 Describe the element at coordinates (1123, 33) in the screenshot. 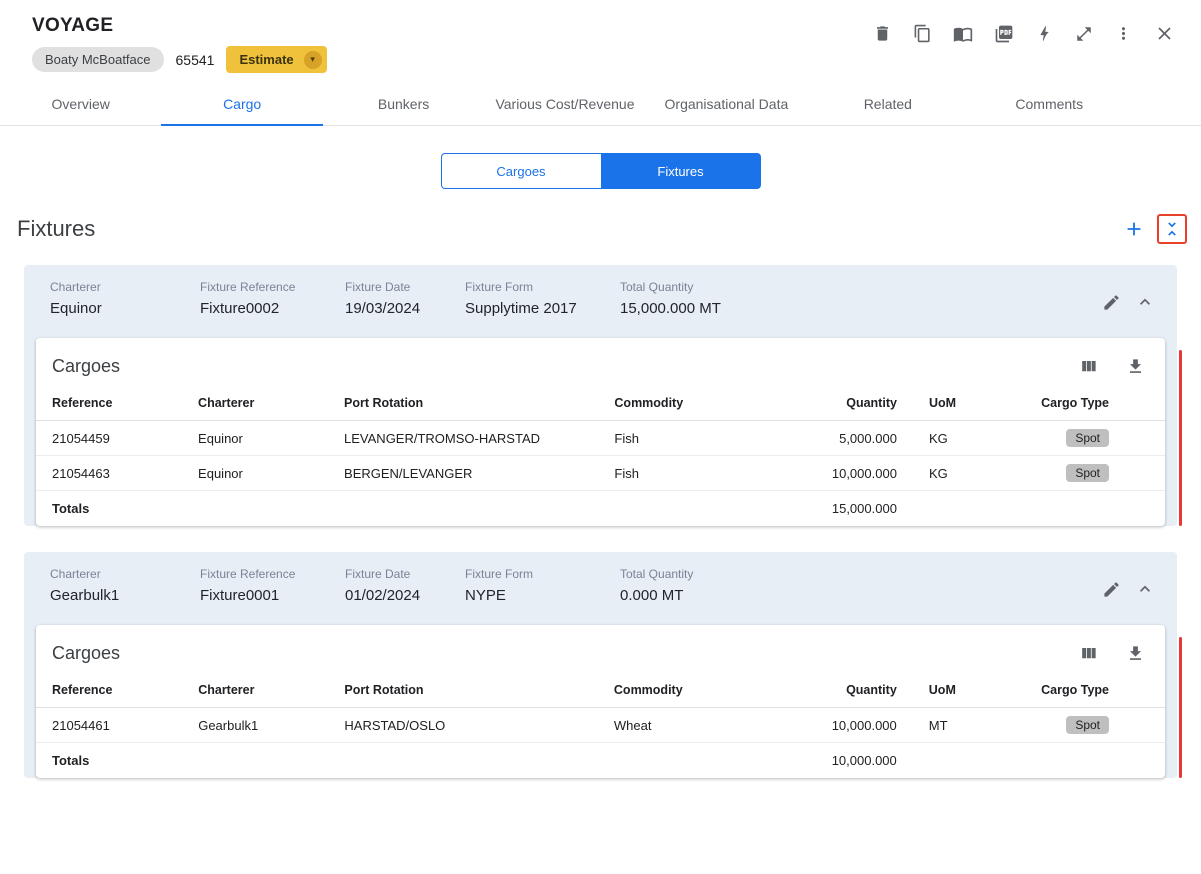

I see `more-options-button` at that location.